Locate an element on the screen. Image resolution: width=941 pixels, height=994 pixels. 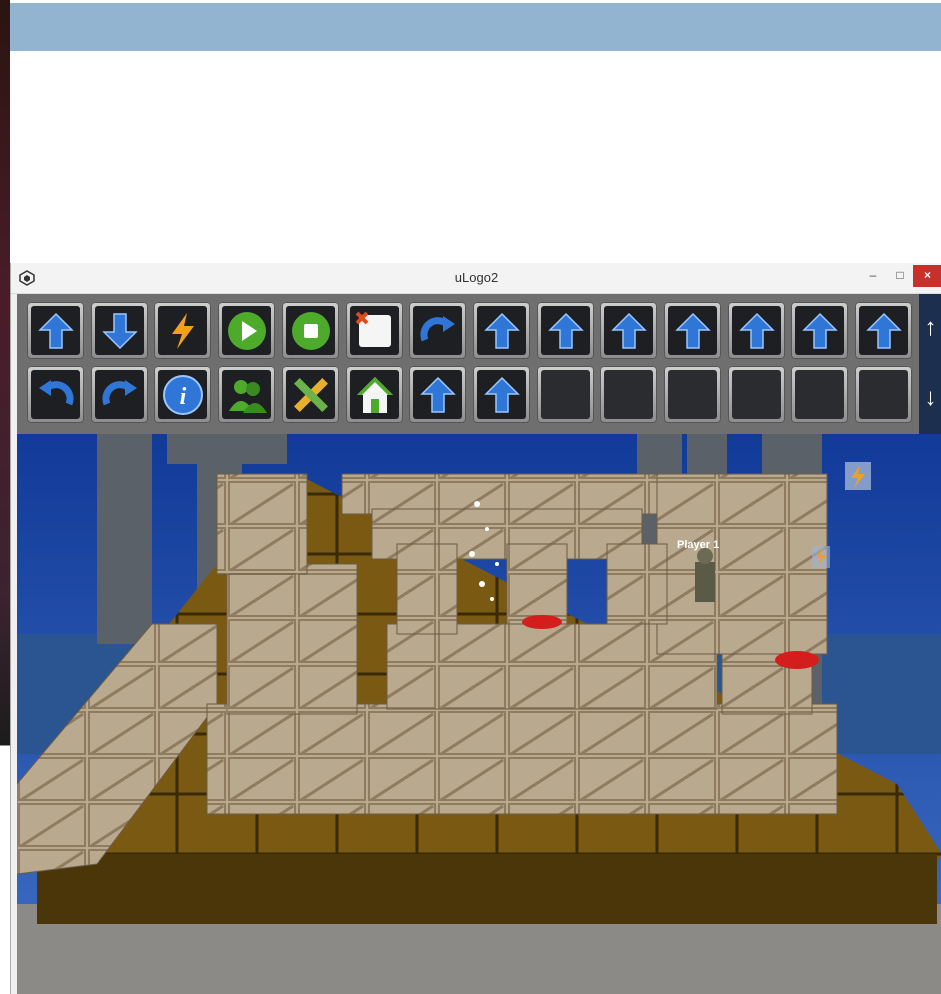
minimize-button: – is located at coordinates (873, 276).